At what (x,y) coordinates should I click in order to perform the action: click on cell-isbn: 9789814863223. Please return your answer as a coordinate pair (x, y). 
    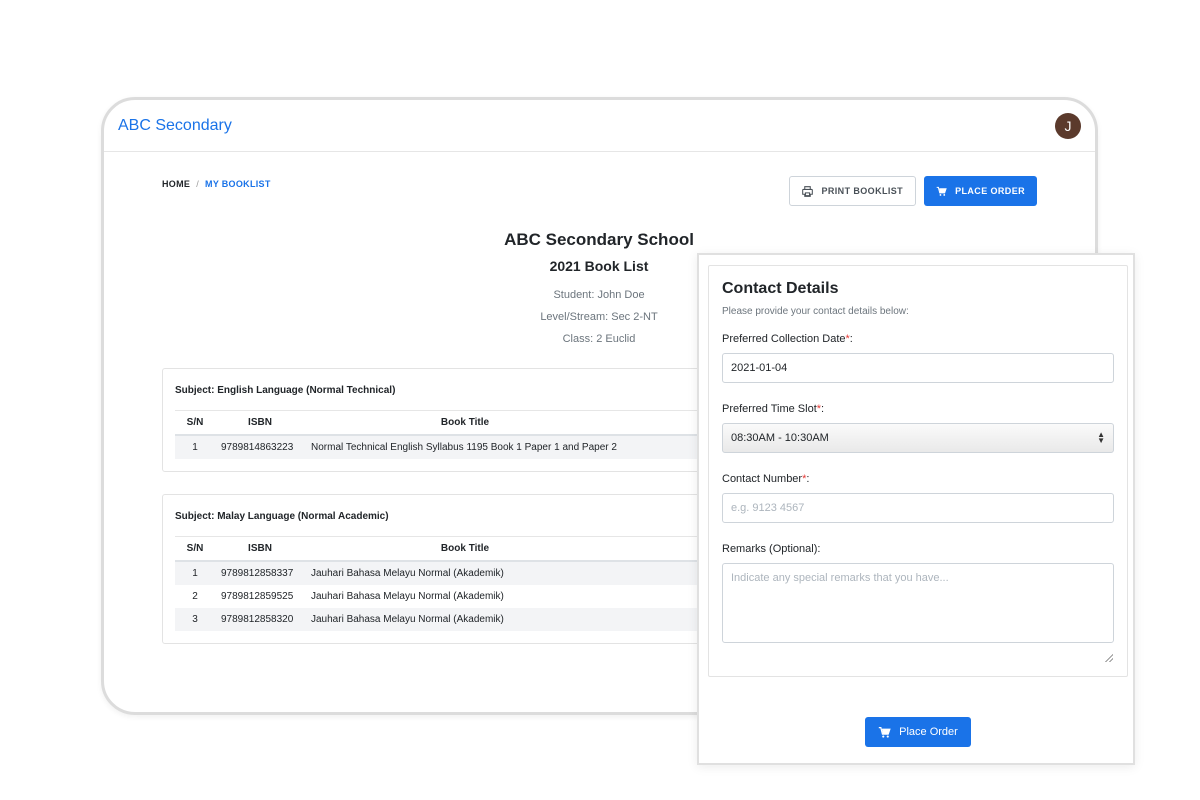
    Looking at the image, I should click on (260, 447).